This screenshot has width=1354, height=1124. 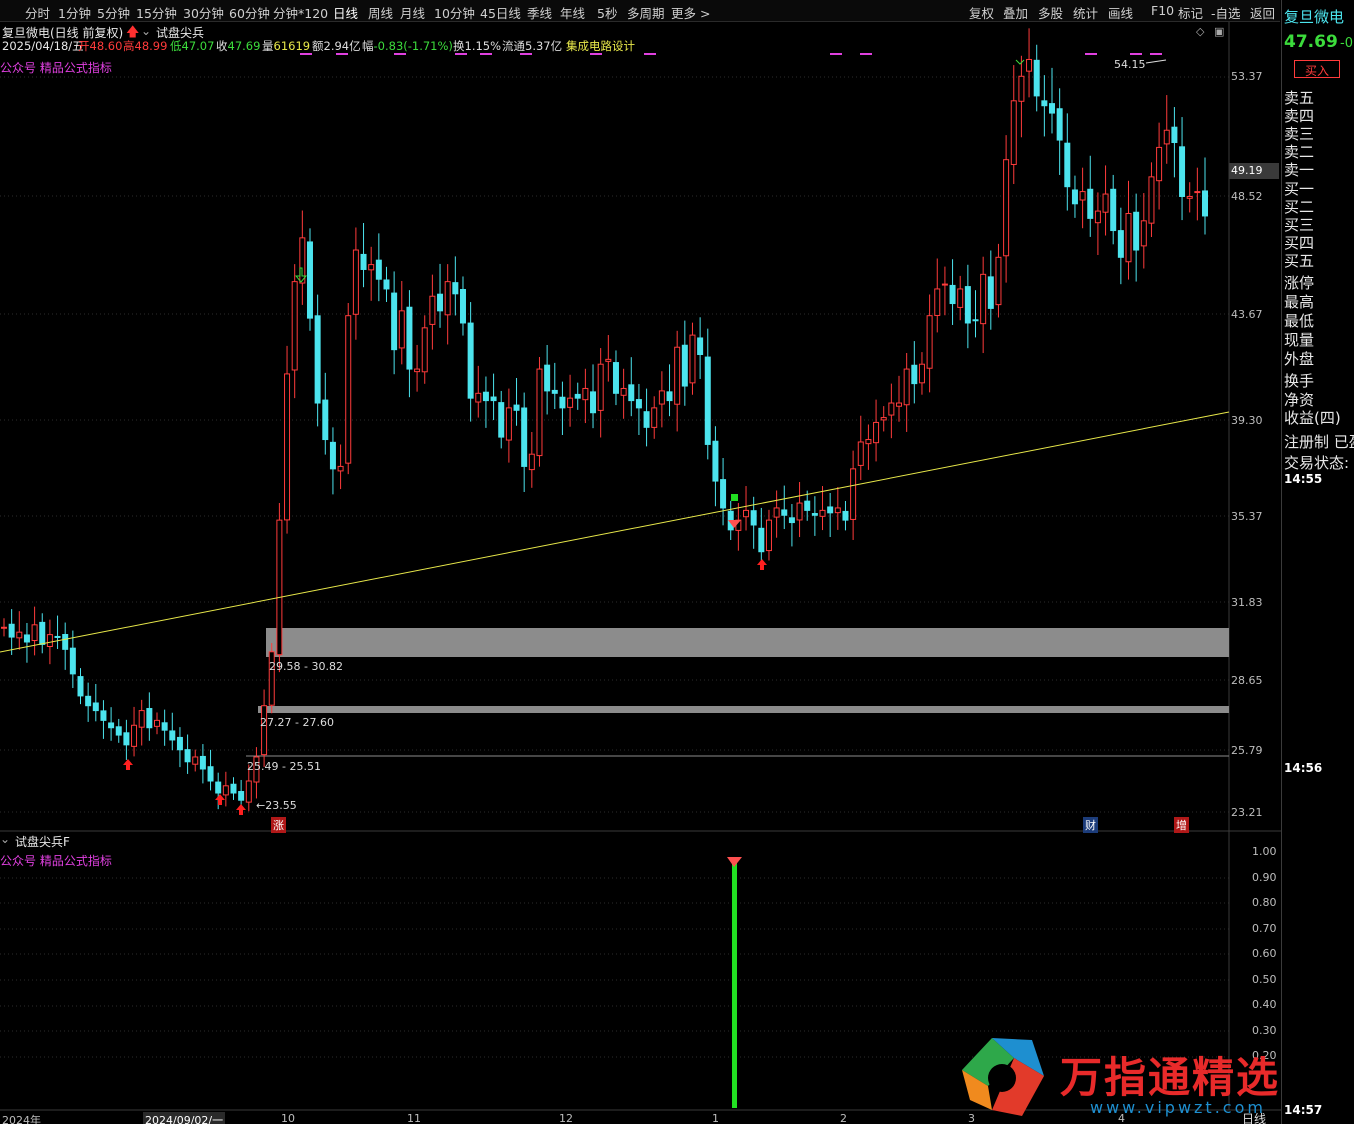 What do you see at coordinates (1181, 825) in the screenshot?
I see `event-zeng-badge: 增` at bounding box center [1181, 825].